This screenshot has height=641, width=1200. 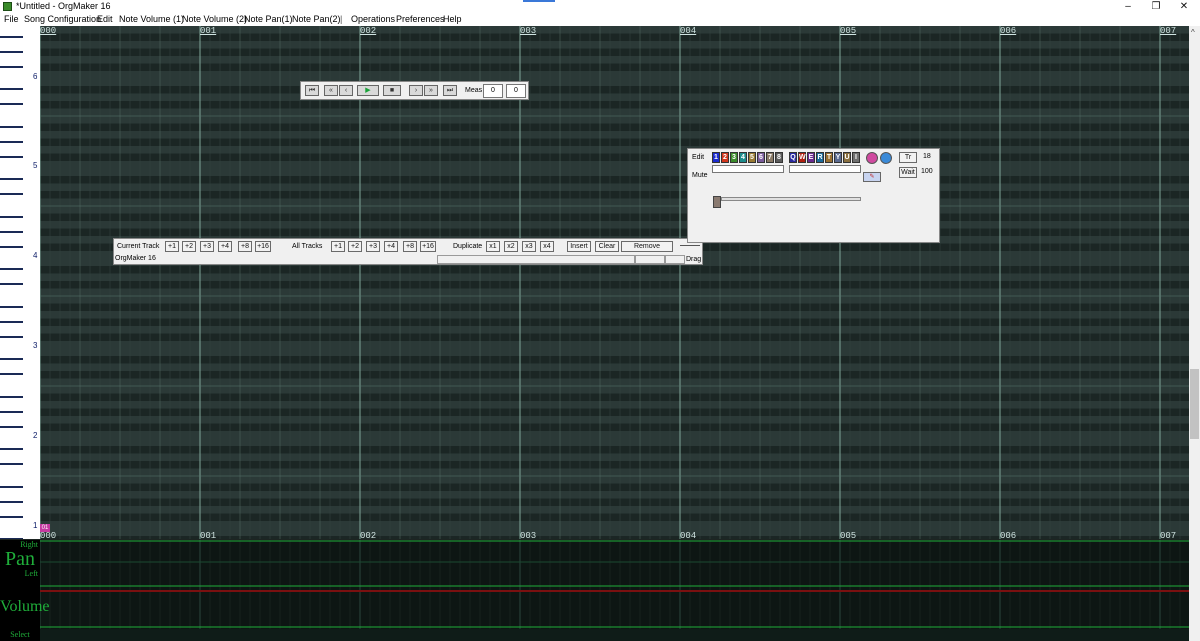 I want to click on duplicate-x3-button: x3, so click(x=529, y=246).